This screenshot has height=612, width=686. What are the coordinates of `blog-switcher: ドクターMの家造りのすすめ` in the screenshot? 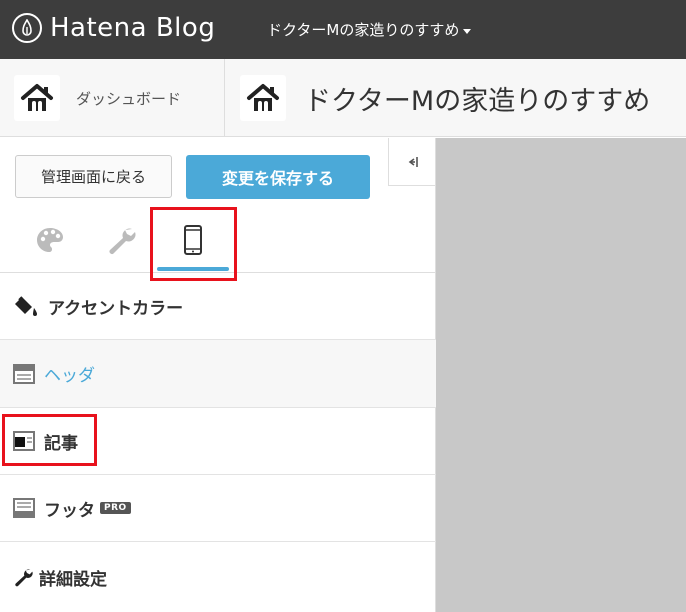 It's located at (369, 29).